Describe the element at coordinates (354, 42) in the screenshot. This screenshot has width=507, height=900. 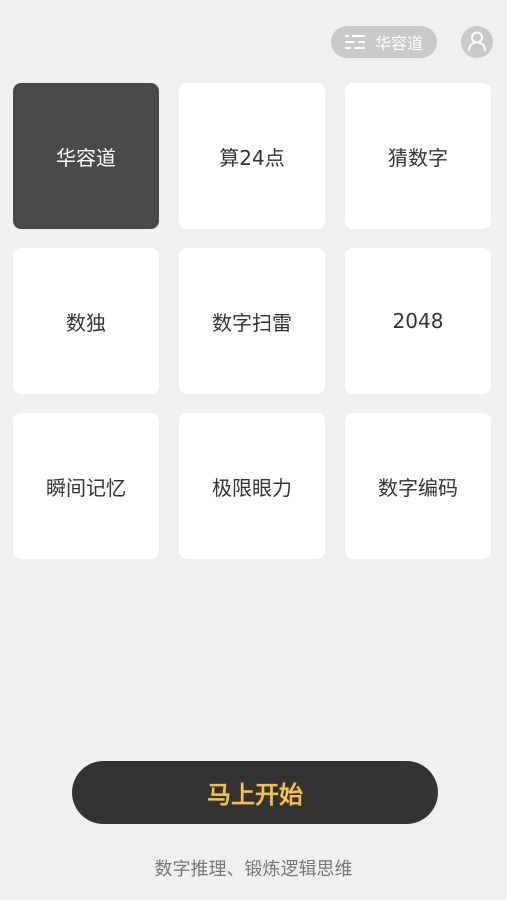
I see `sliders-icon` at that location.